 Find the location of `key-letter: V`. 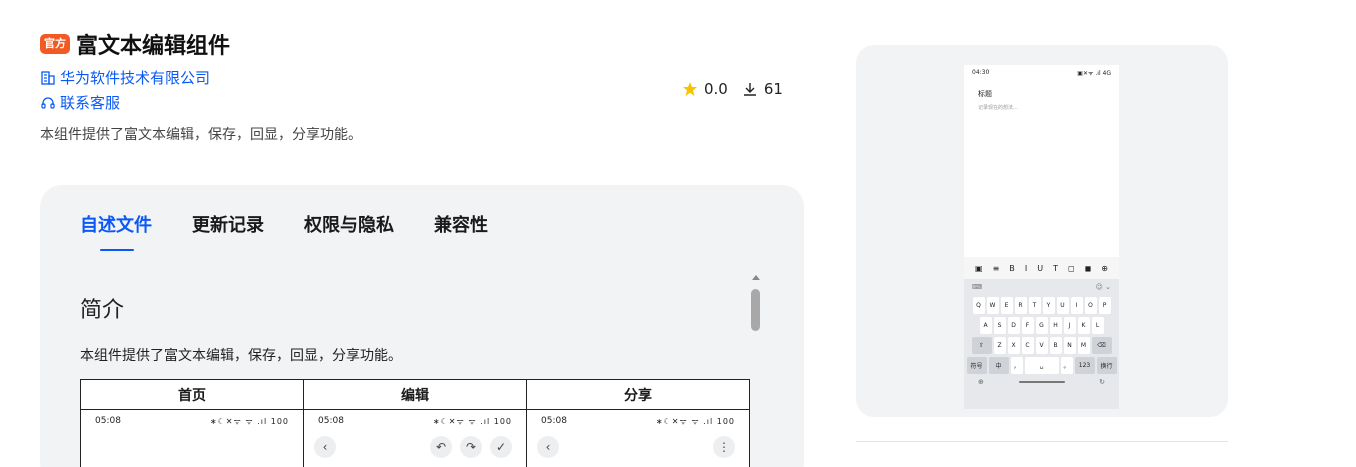

key-letter: V is located at coordinates (1041, 345).